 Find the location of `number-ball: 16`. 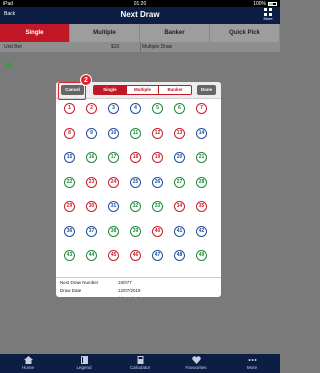

number-ball: 16 is located at coordinates (91, 157).